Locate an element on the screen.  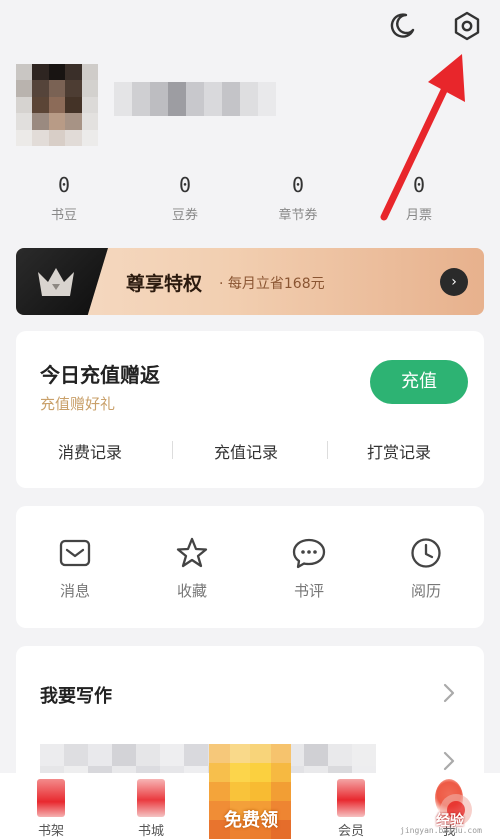
stat-label: 书豆 is located at coordinates (63, 215).